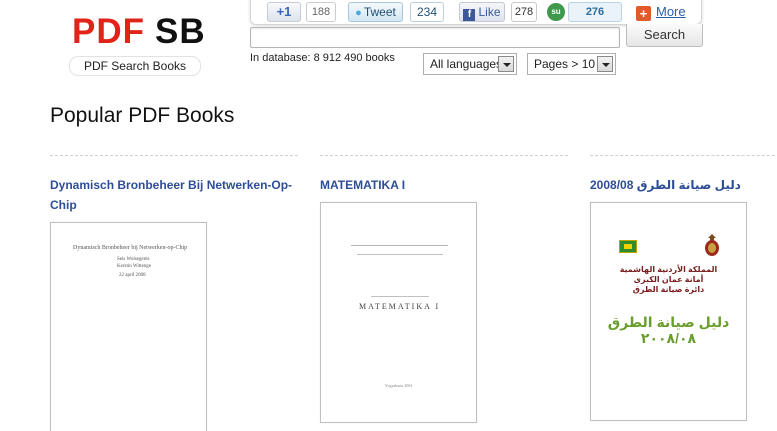 This screenshot has width=777, height=431. What do you see at coordinates (108, 31) in the screenshot?
I see `logo-pdf-text: PDF` at bounding box center [108, 31].